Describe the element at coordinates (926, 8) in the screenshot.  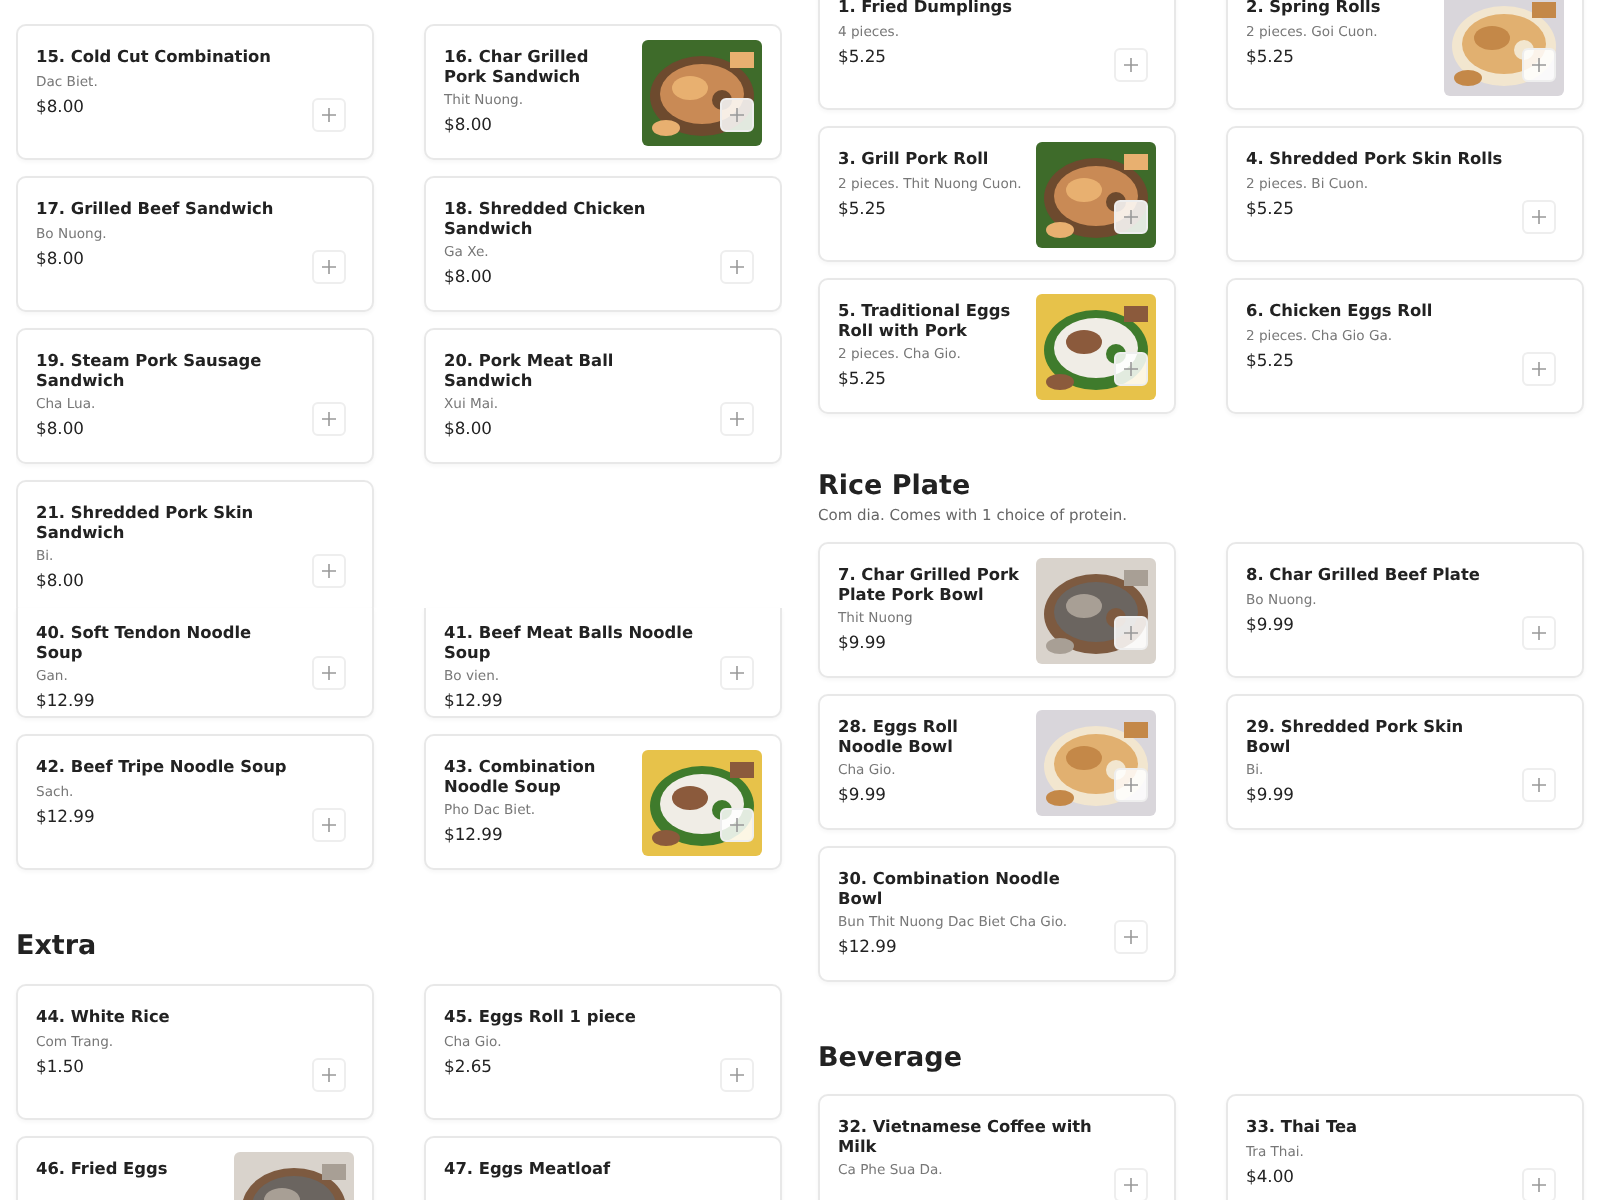
I see `item-title: 1. Fried Dumplings` at that location.